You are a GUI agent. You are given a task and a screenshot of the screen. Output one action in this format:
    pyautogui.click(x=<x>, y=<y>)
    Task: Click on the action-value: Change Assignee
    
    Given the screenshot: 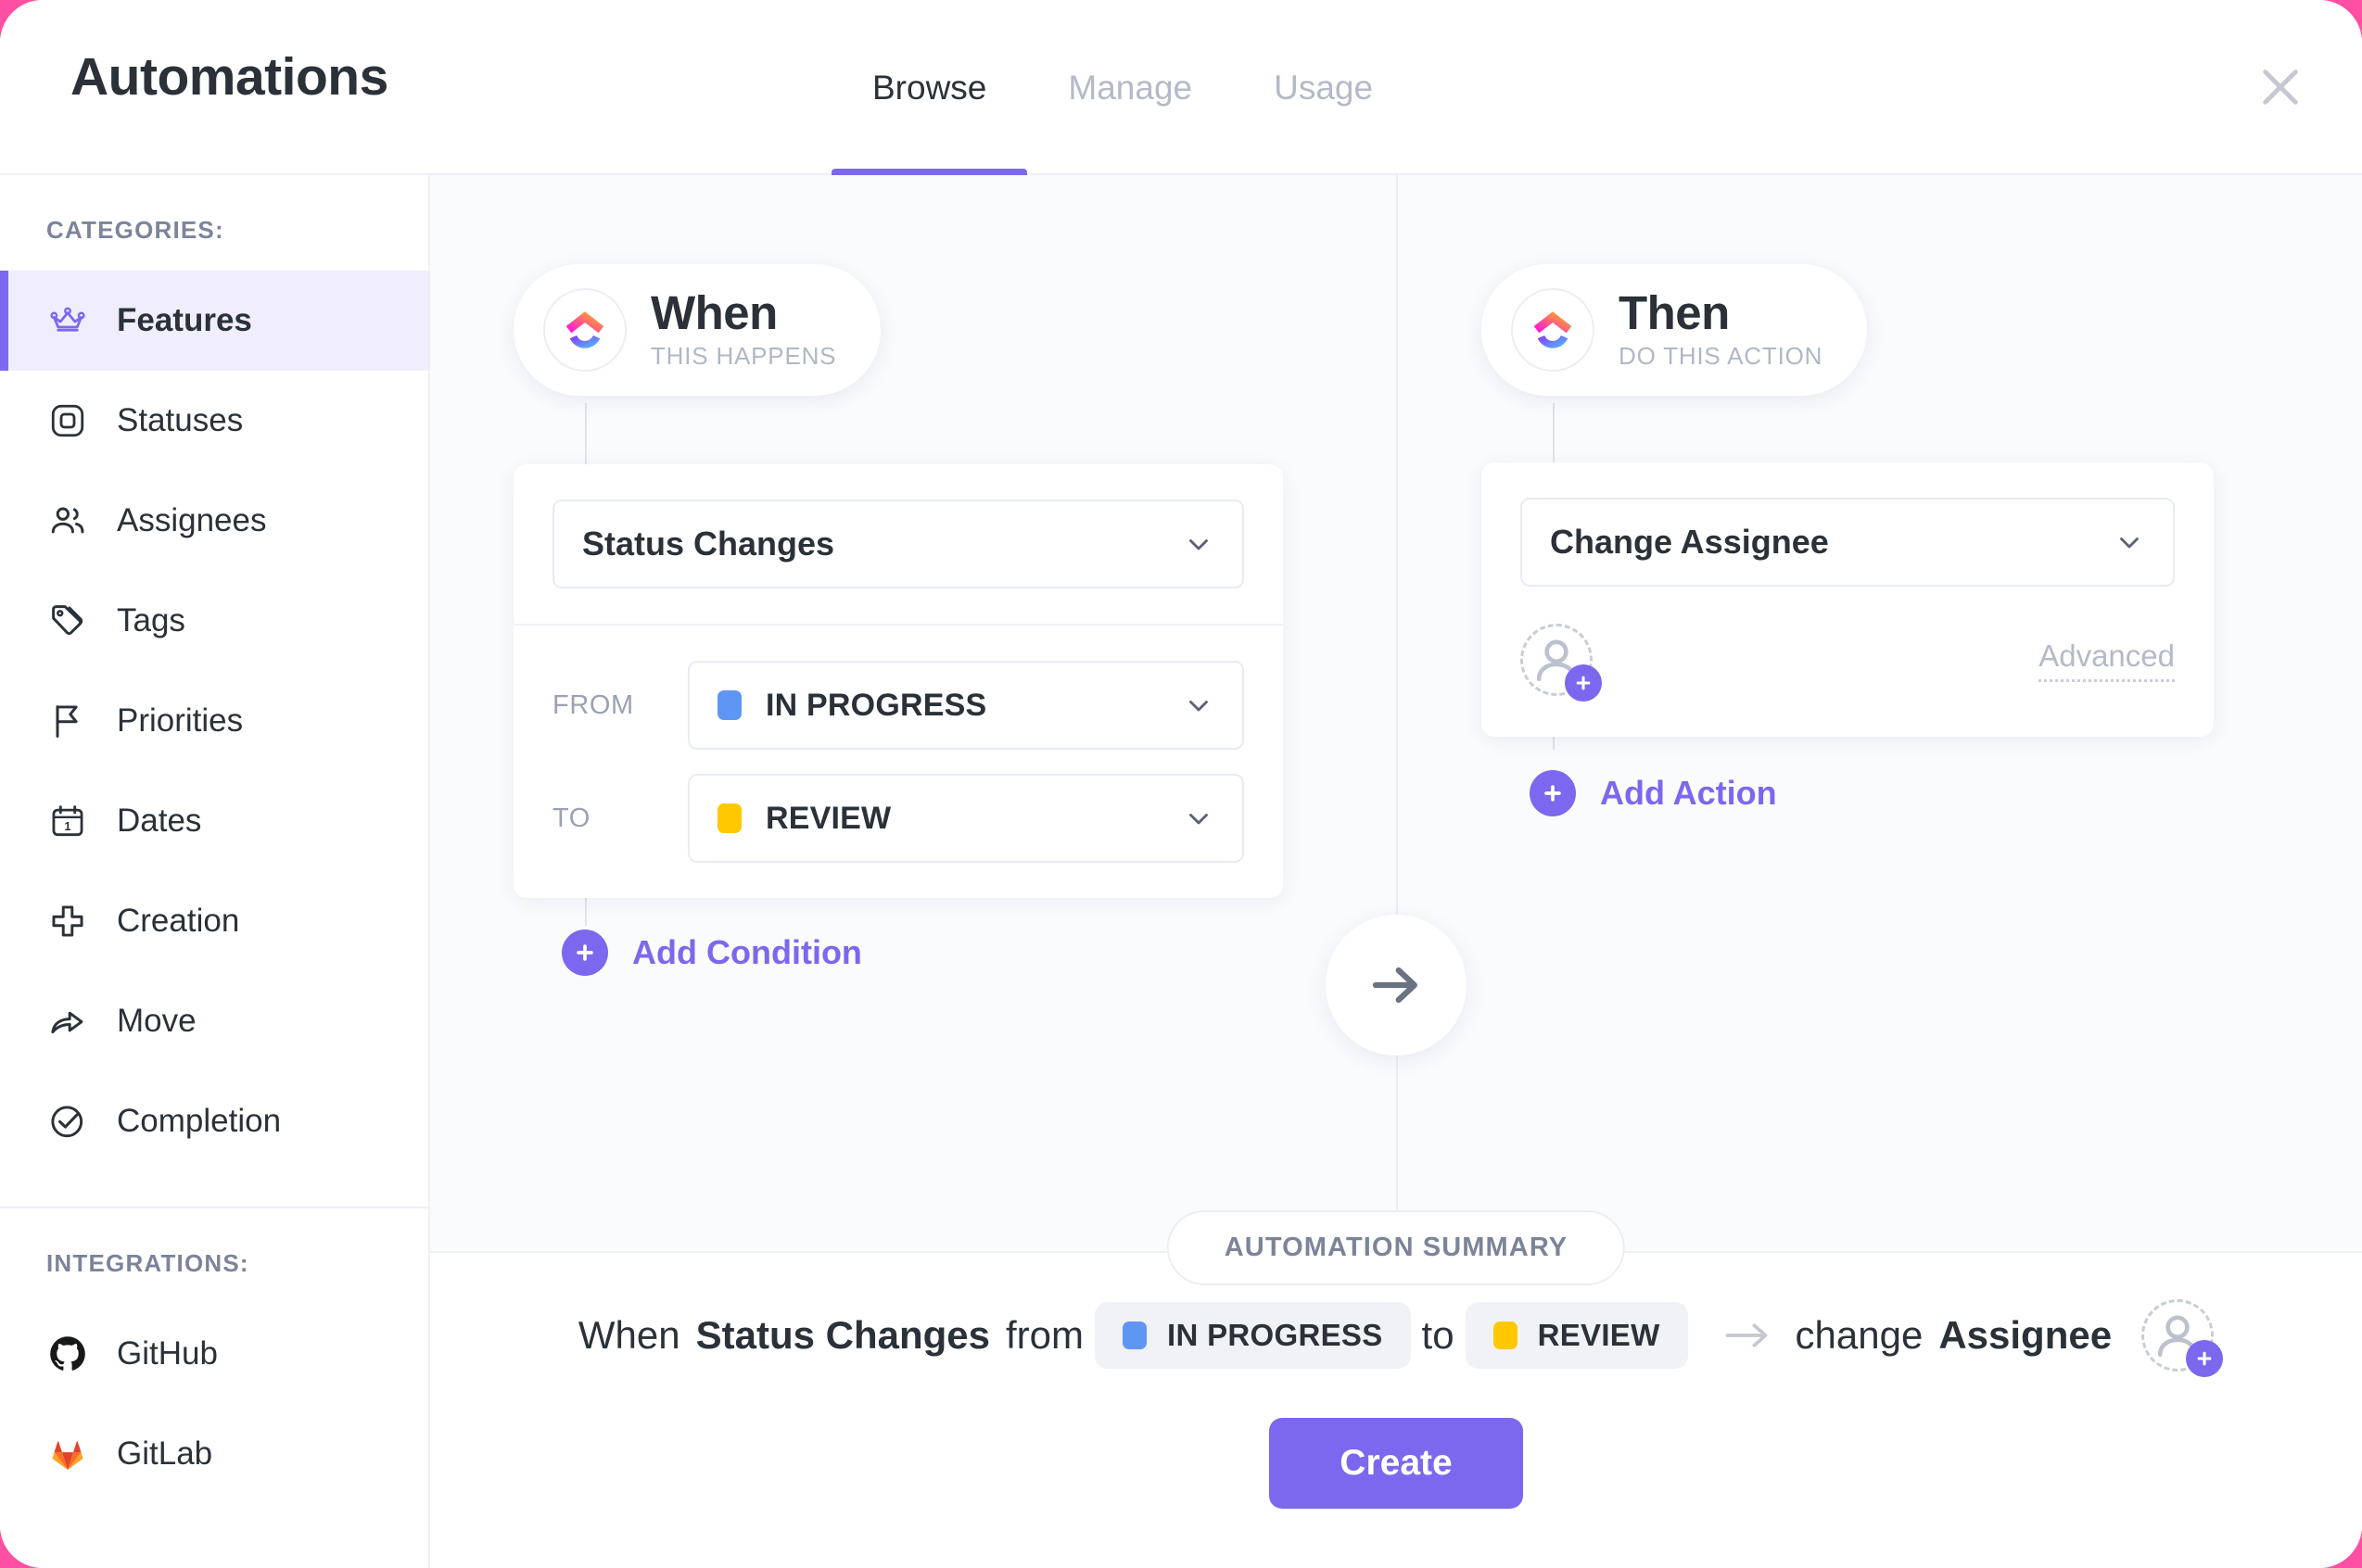 What is the action you would take?
    pyautogui.click(x=1689, y=542)
    